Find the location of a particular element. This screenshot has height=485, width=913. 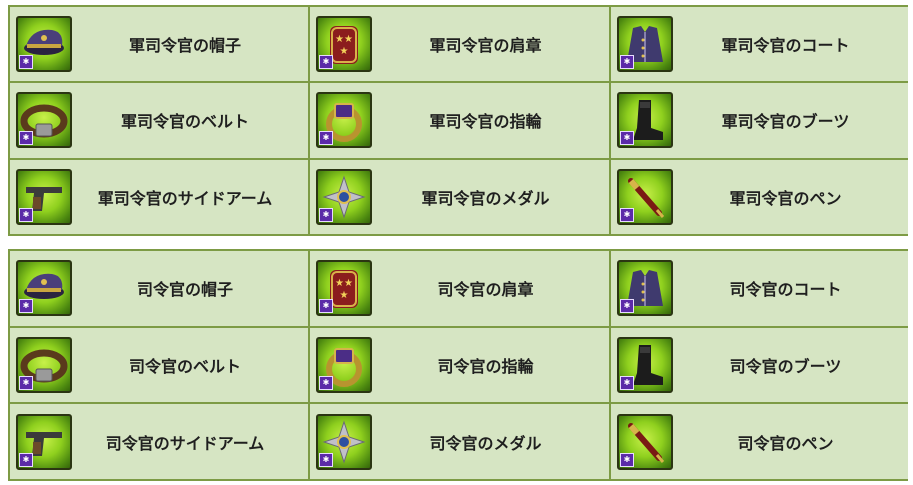

item-cell: ✱ 軍司令官のペン is located at coordinates (759, 196).